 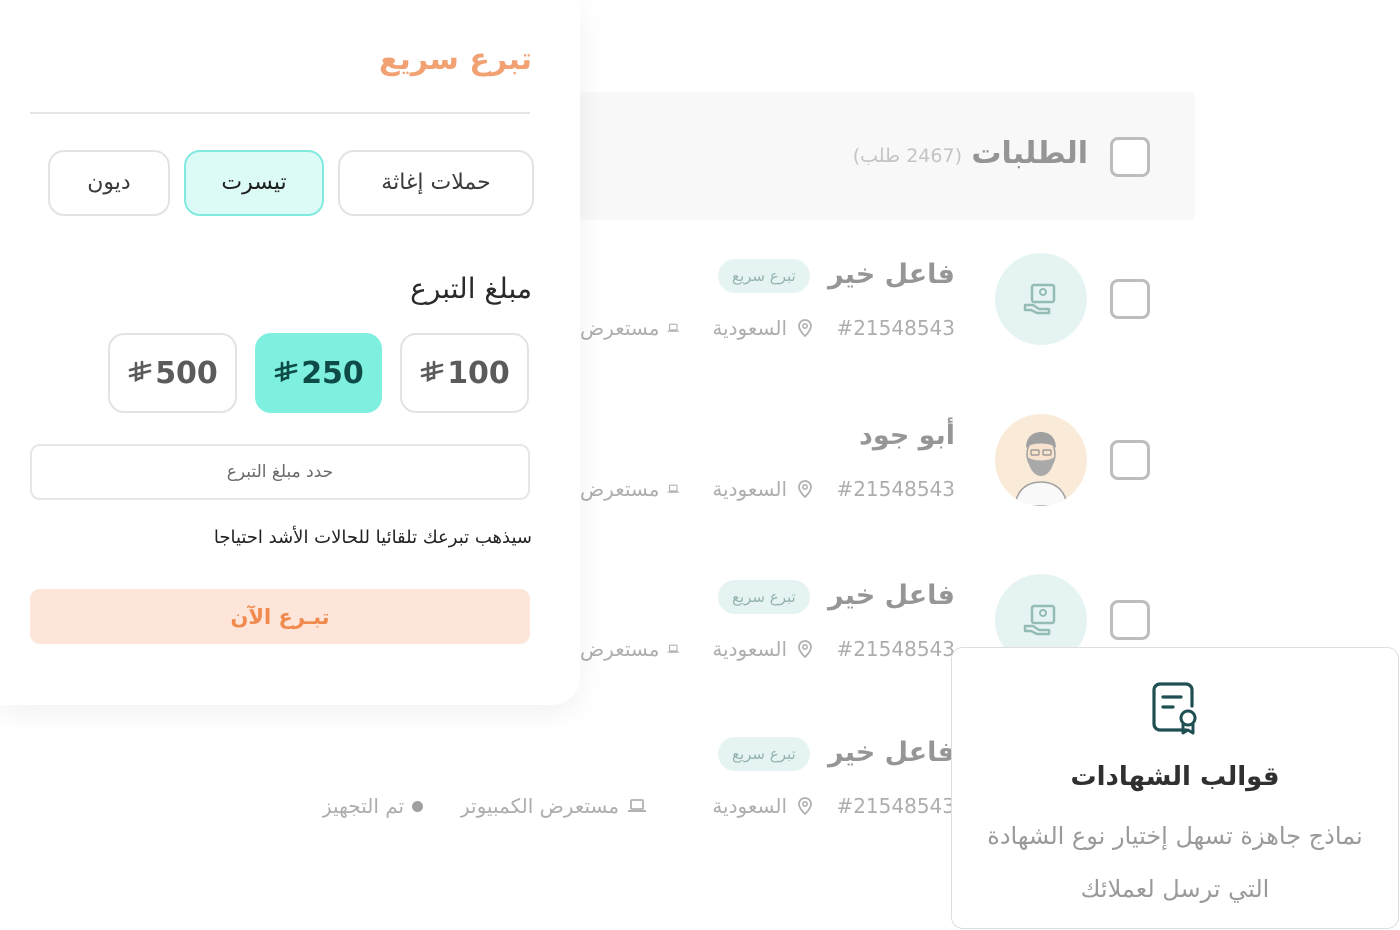 I want to click on status-text: تم التجهيز, so click(x=363, y=806).